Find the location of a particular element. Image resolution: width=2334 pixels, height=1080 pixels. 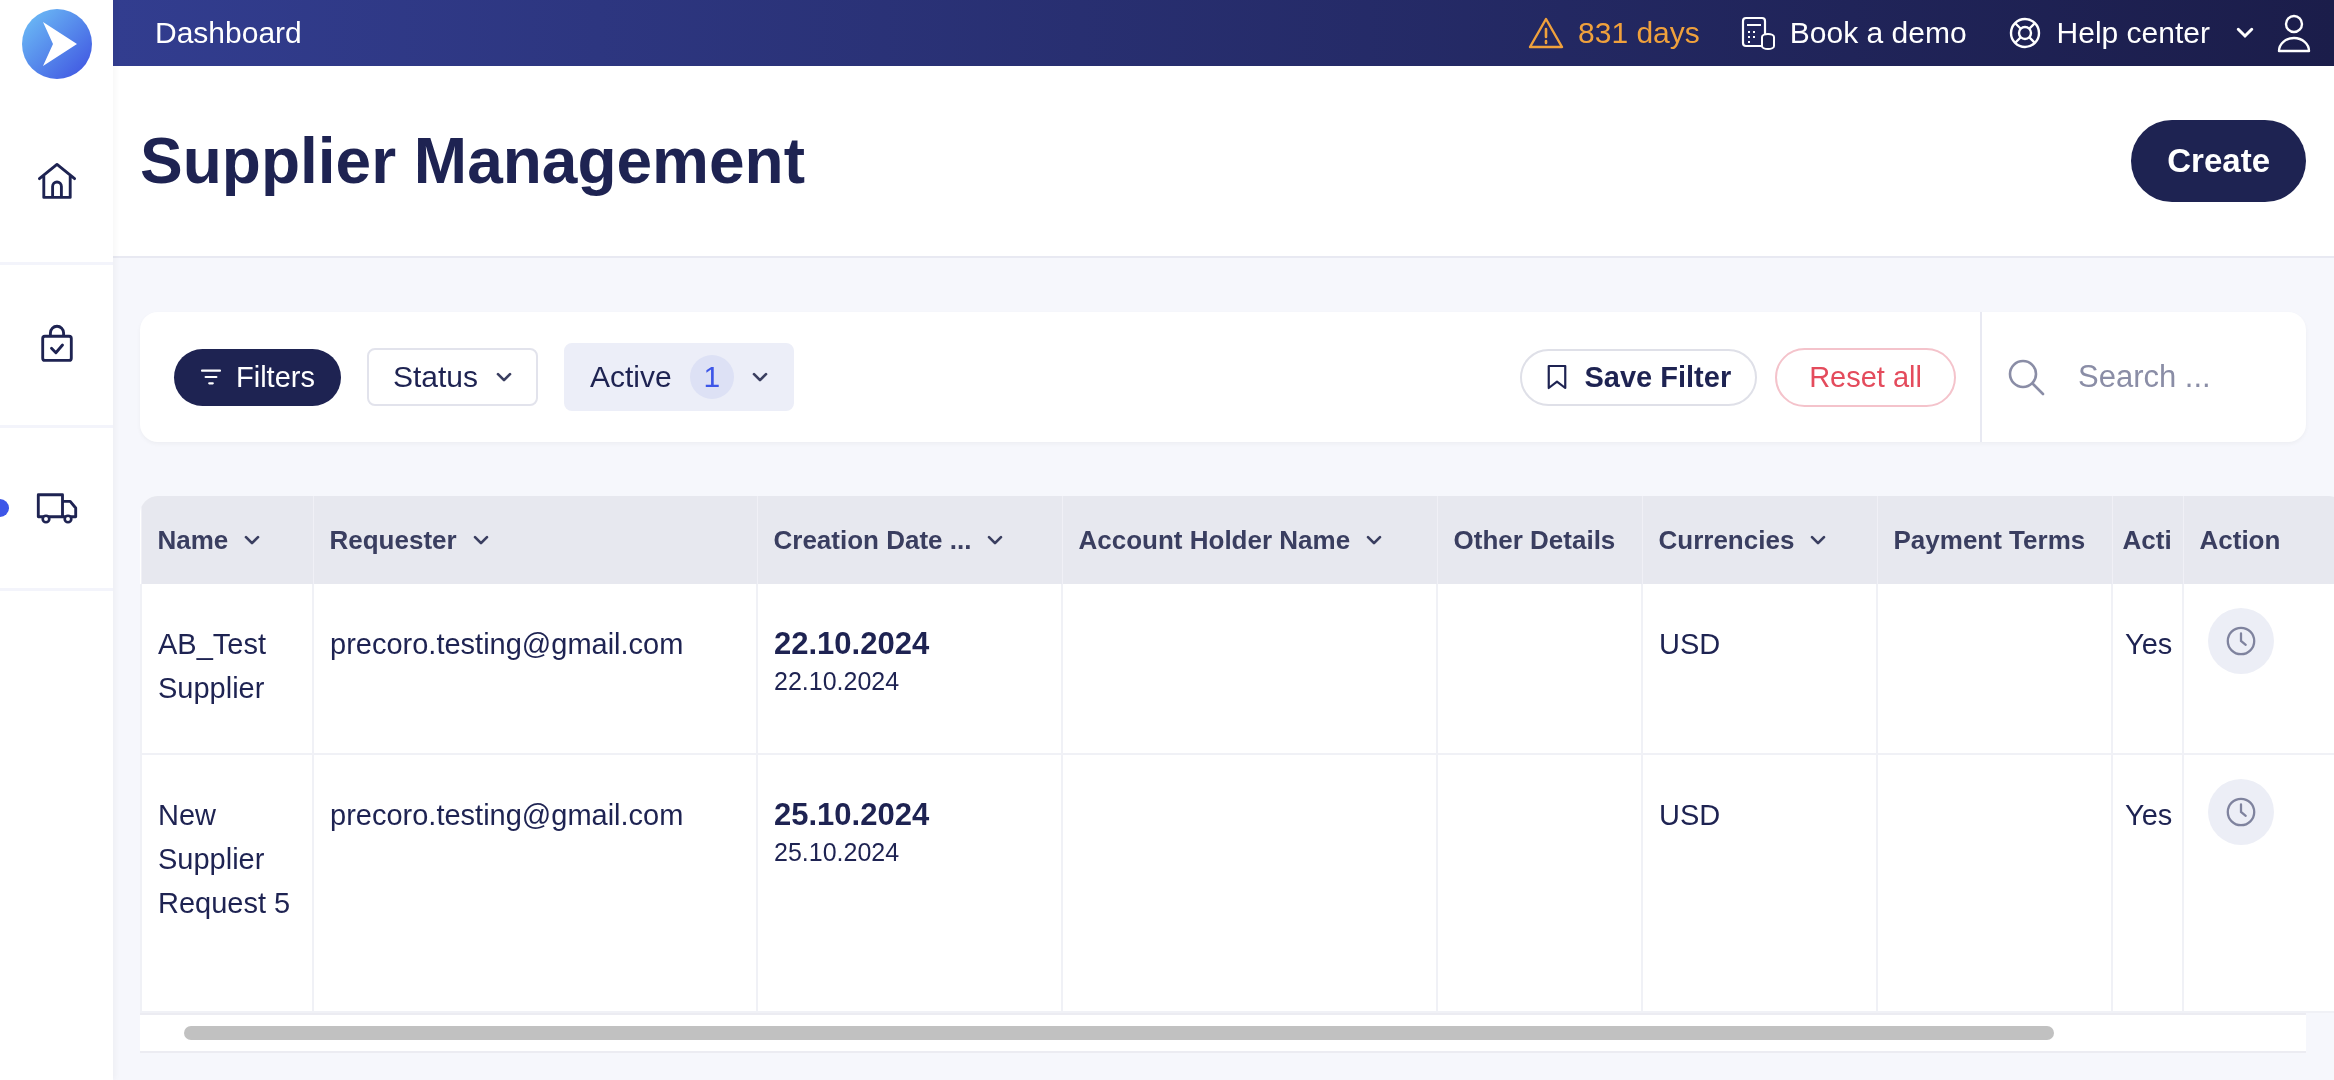

table-cell: New Supplier Request 5 is located at coordinates (224, 859).